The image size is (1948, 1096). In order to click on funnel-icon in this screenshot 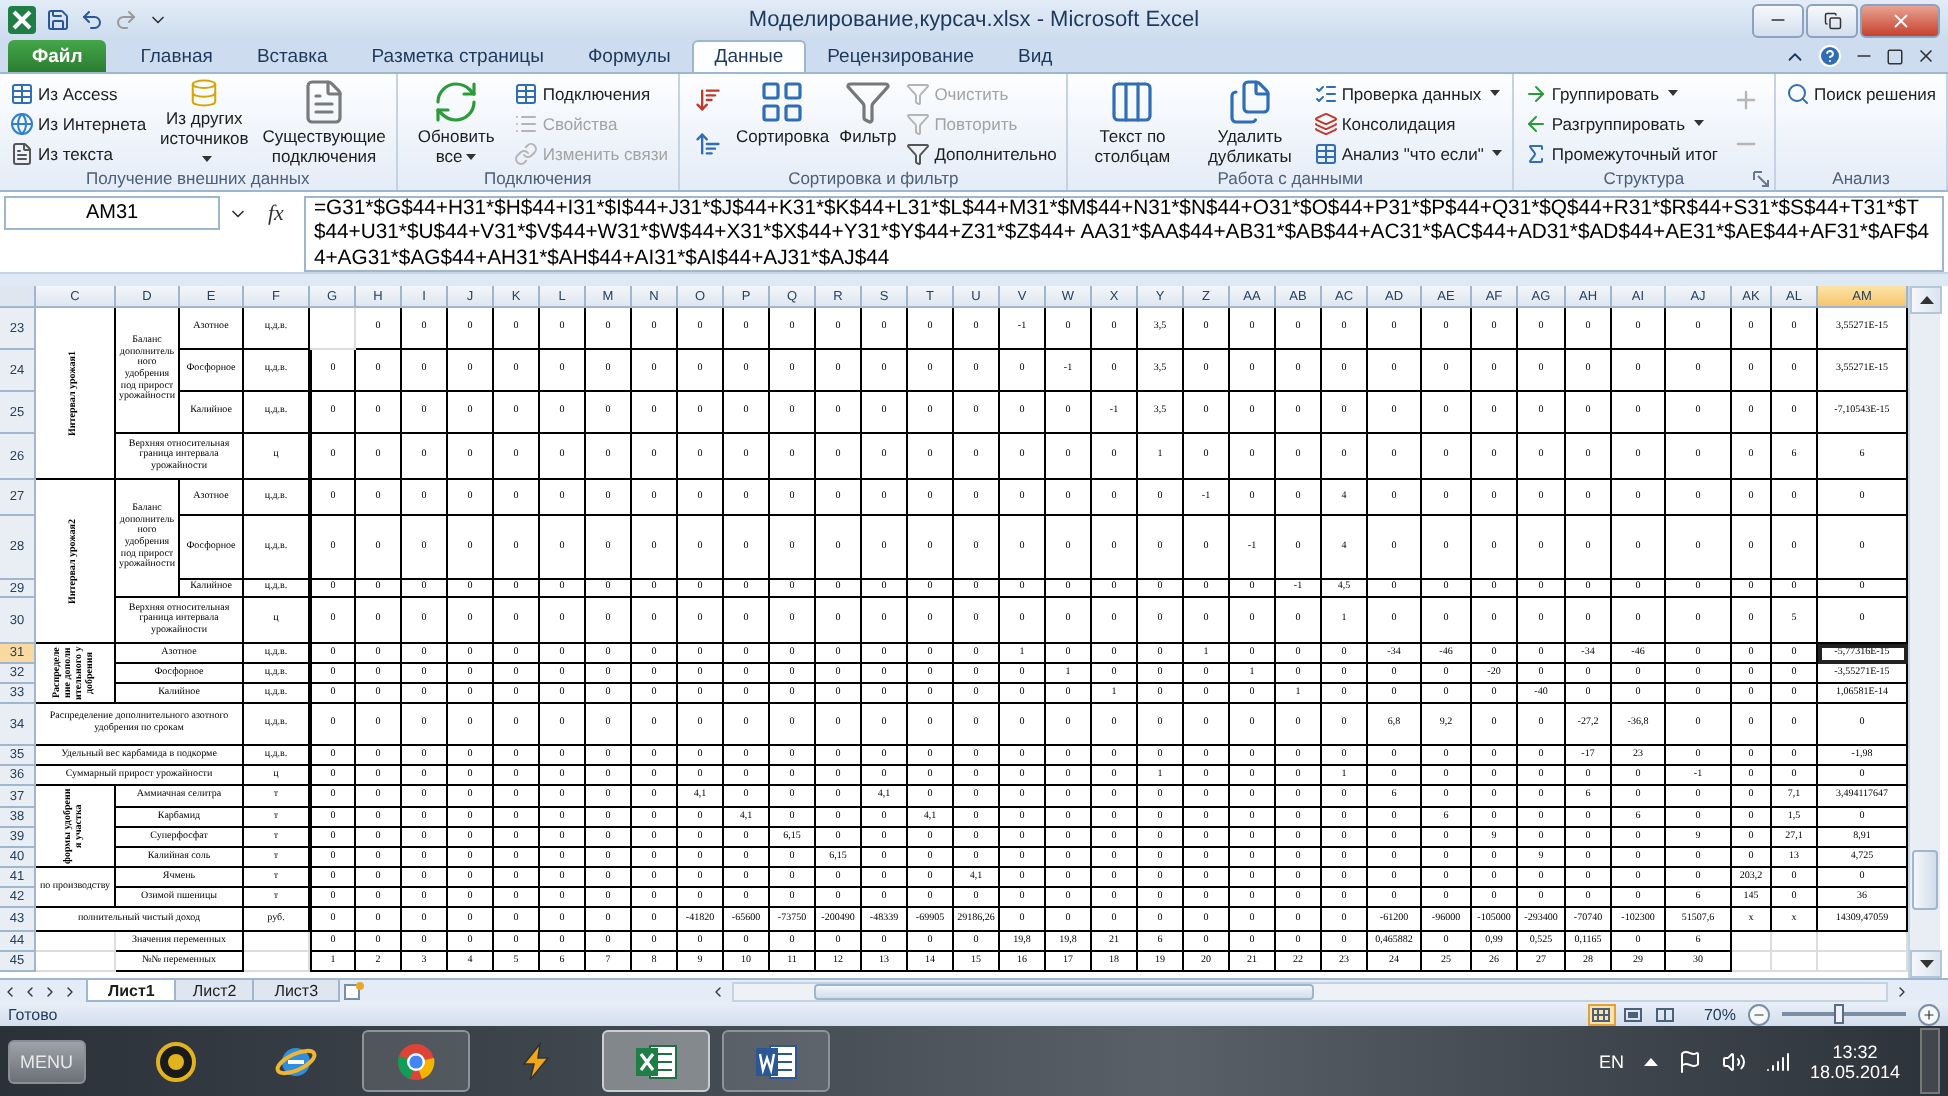, I will do `click(918, 93)`.